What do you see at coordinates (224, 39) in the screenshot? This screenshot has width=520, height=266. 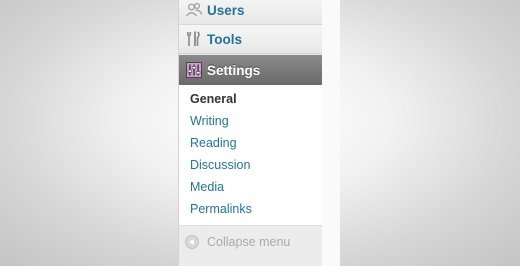 I see `menu-item-tools-label: Tools` at bounding box center [224, 39].